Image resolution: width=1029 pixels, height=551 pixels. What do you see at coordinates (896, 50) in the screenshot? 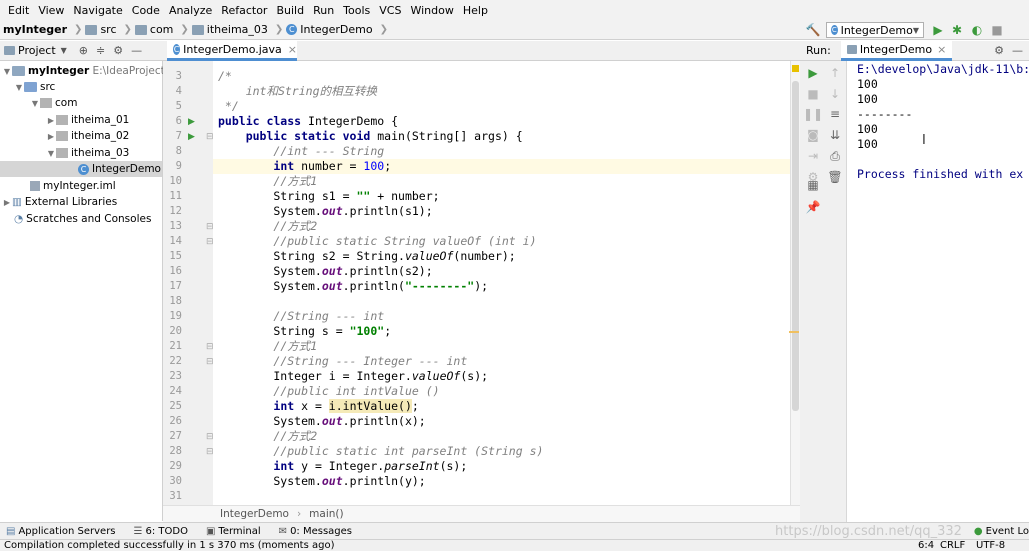
I see `run-tab-integerdemo: IntegerDemo ×` at bounding box center [896, 50].